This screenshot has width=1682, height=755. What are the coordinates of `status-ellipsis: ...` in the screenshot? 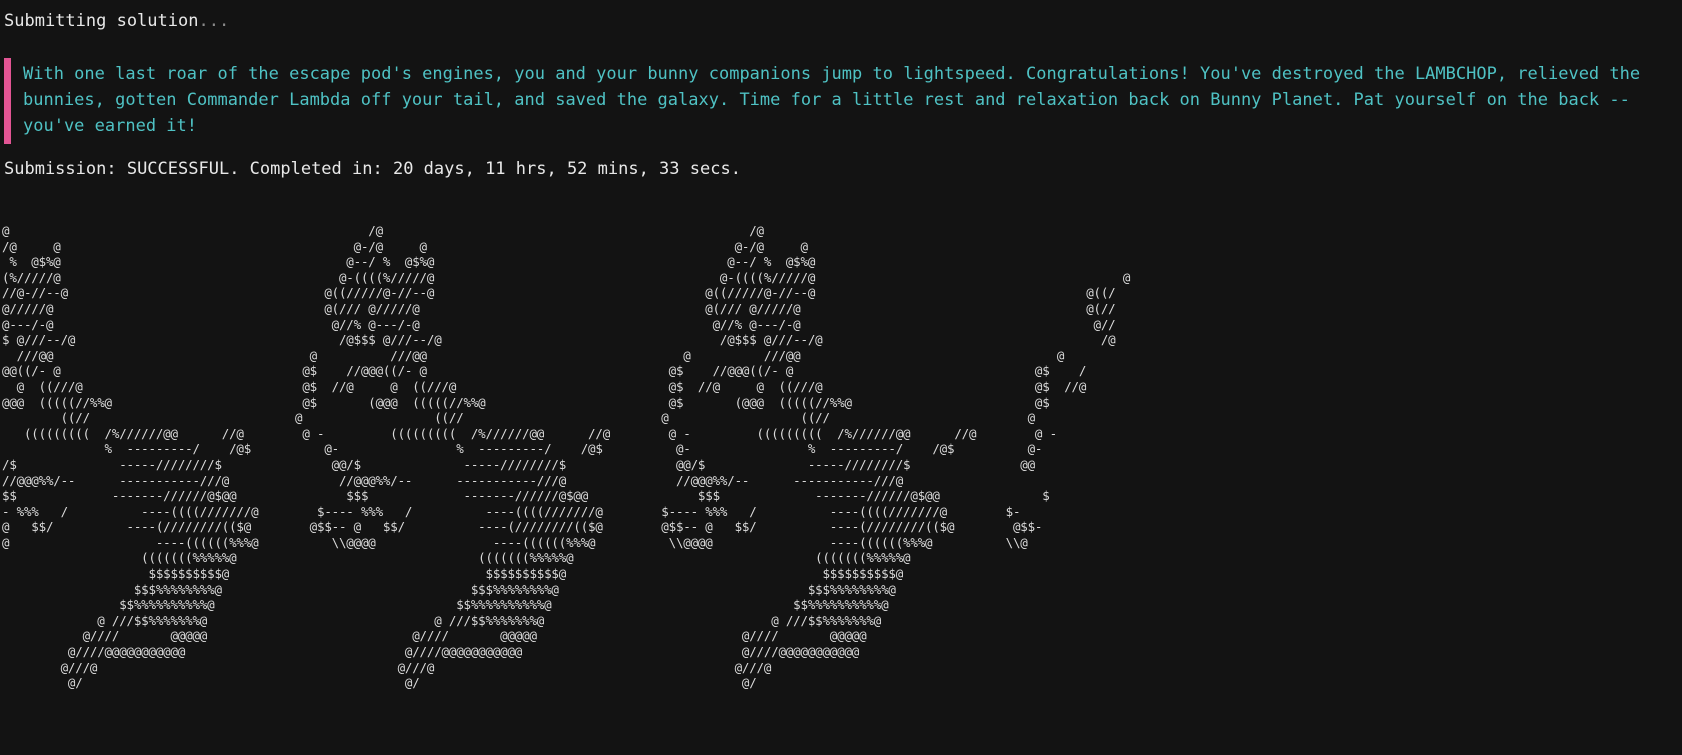 It's located at (214, 21).